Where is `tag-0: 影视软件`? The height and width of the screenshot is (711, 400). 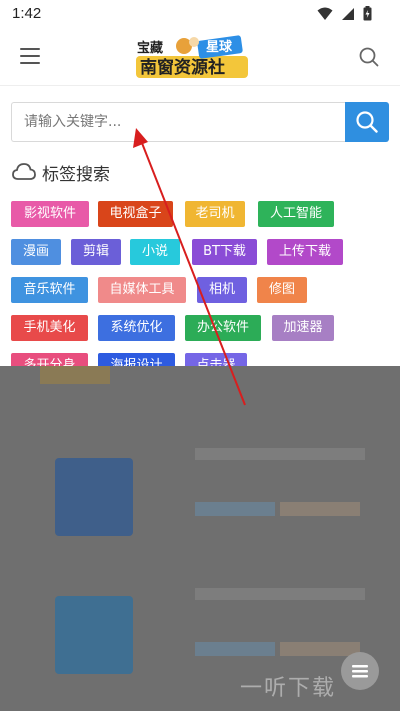
tag-0: 影视软件 is located at coordinates (50, 214).